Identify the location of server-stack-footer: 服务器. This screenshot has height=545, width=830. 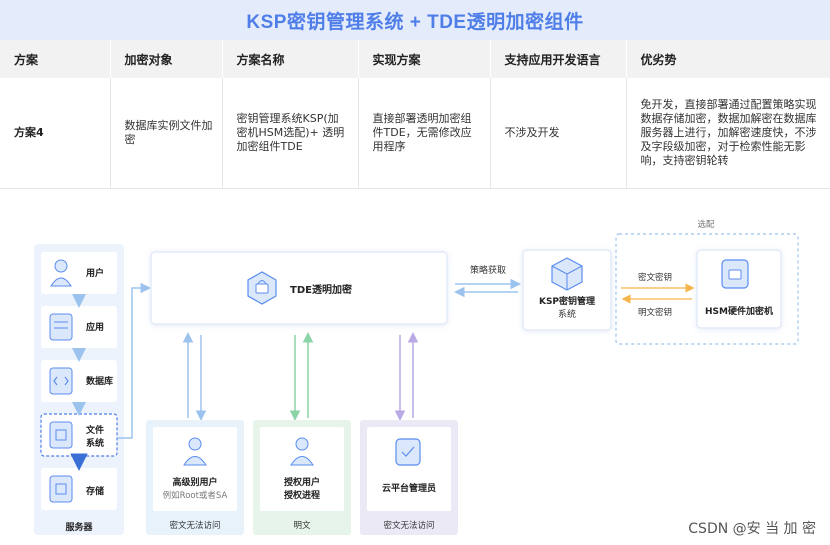
(79, 527).